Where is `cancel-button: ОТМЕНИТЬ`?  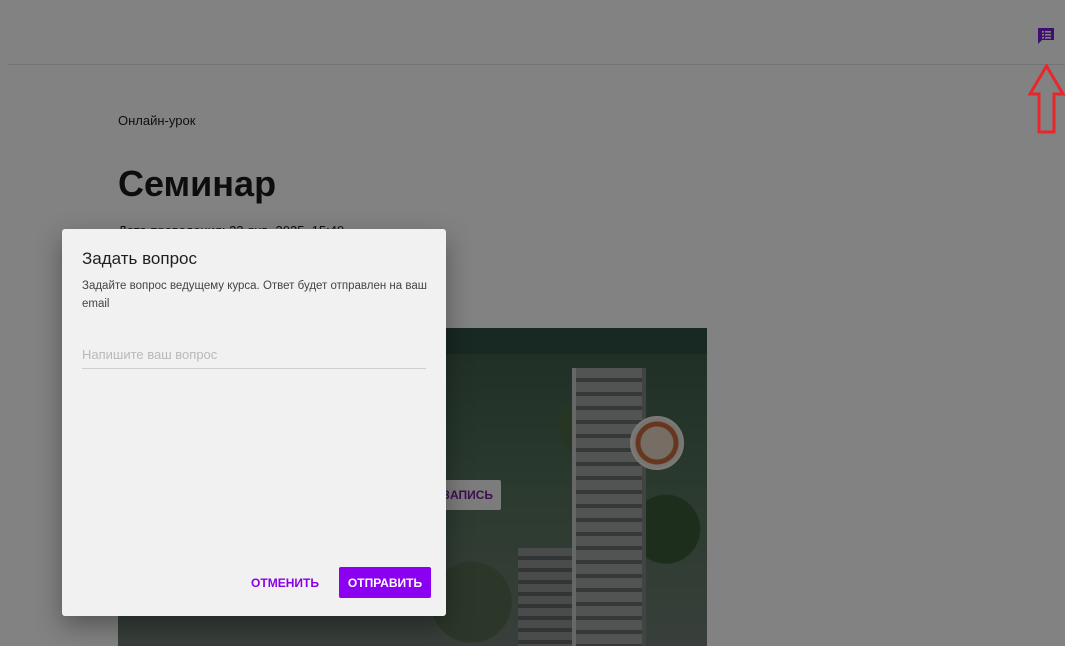
cancel-button: ОТМЕНИТЬ is located at coordinates (285, 583).